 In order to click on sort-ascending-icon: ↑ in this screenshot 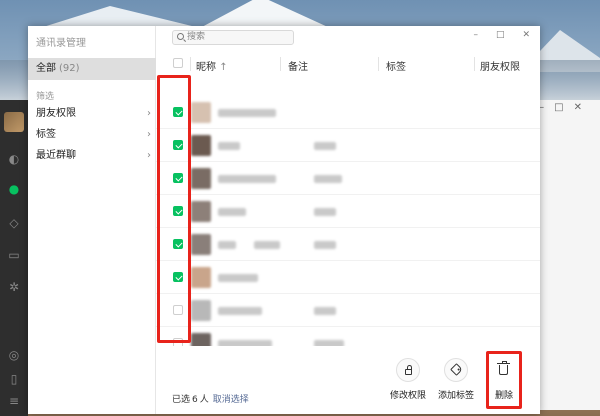, I will do `click(223, 67)`.